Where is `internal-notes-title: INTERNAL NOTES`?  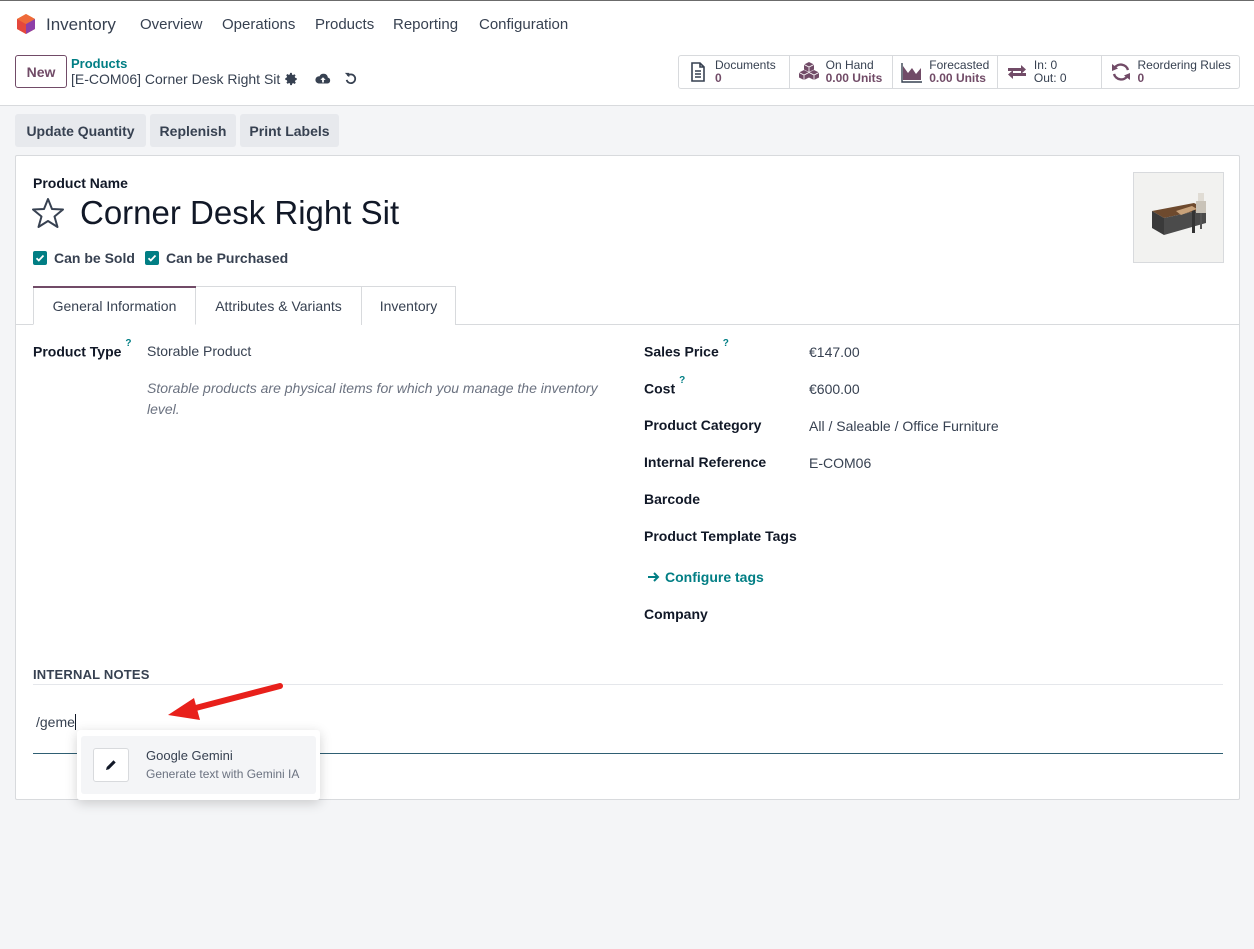 internal-notes-title: INTERNAL NOTES is located at coordinates (91, 674).